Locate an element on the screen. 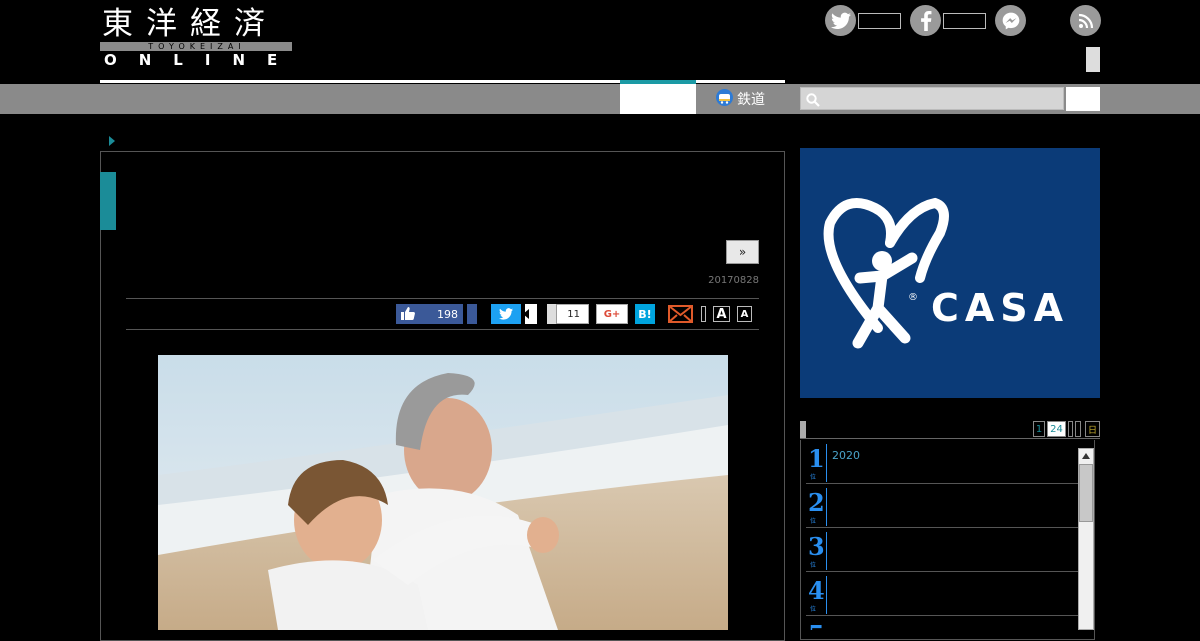 Image resolution: width=1200 pixels, height=641 pixels. ad-registered-mark: ® is located at coordinates (913, 297).